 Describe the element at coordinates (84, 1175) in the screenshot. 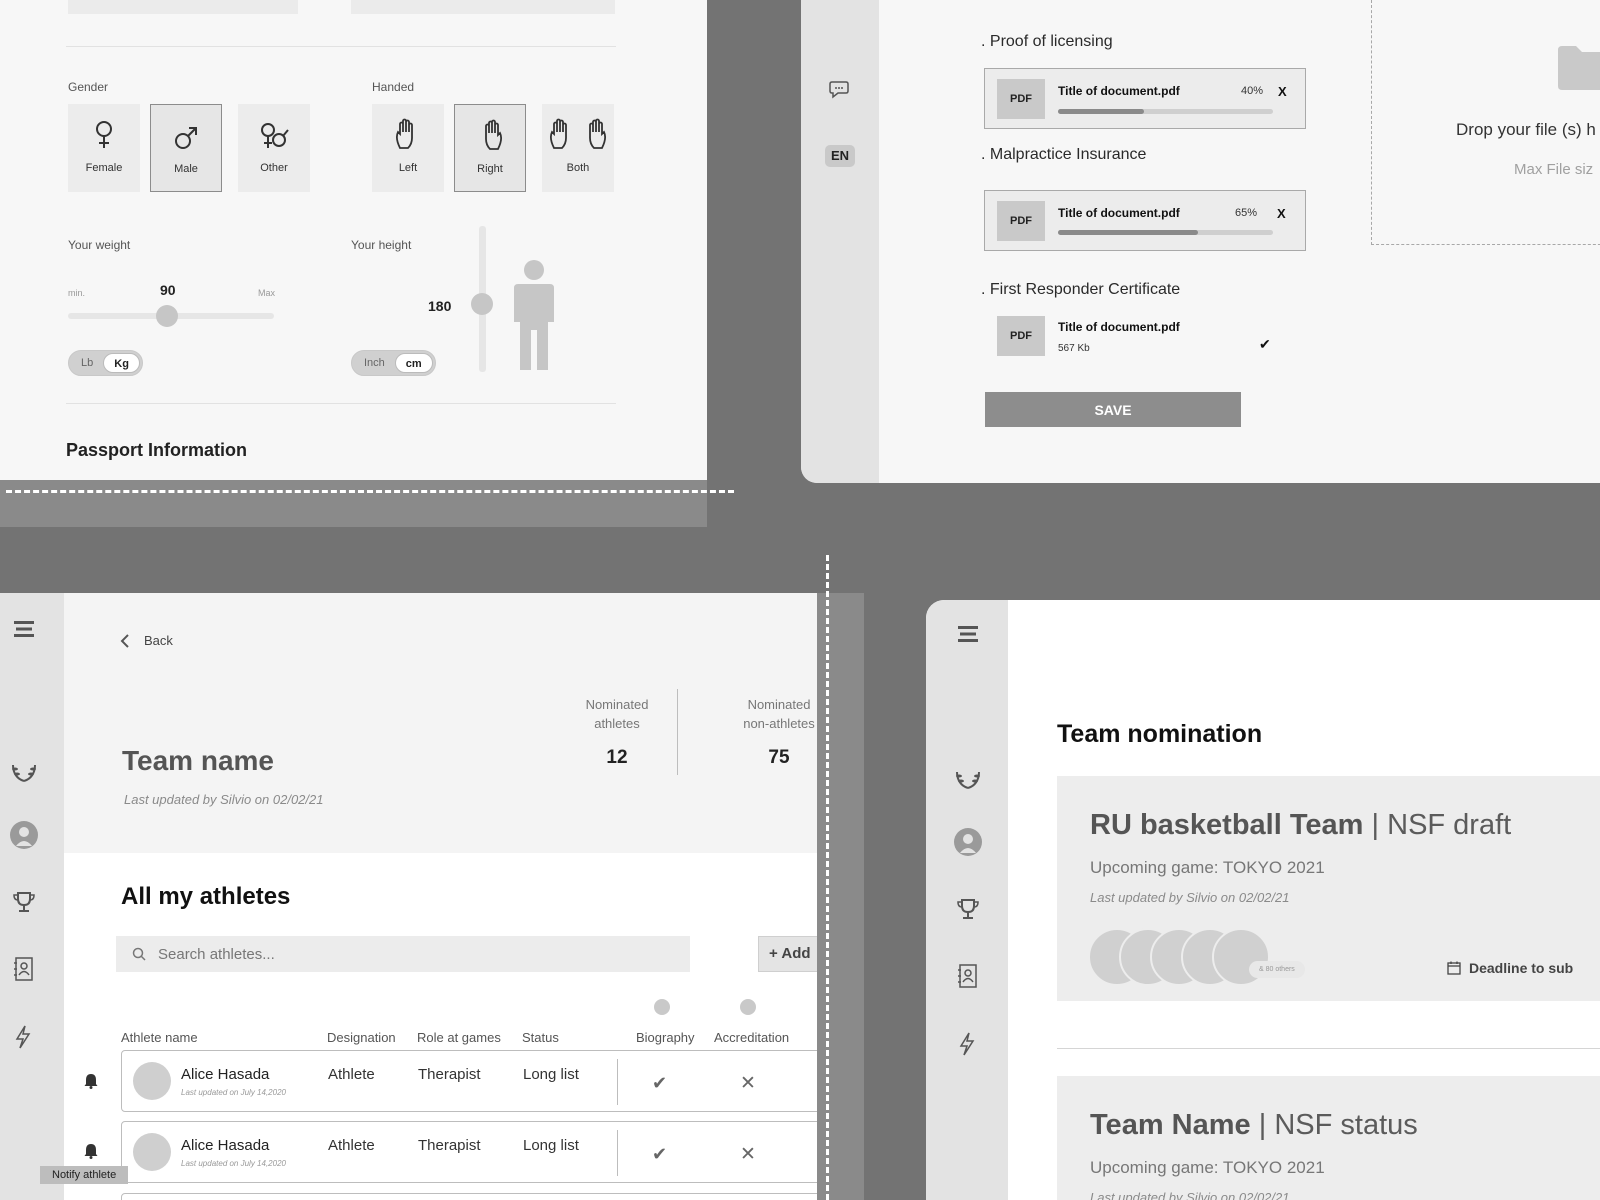

I see `notify-athlete-tooltip: Notify athlete` at that location.